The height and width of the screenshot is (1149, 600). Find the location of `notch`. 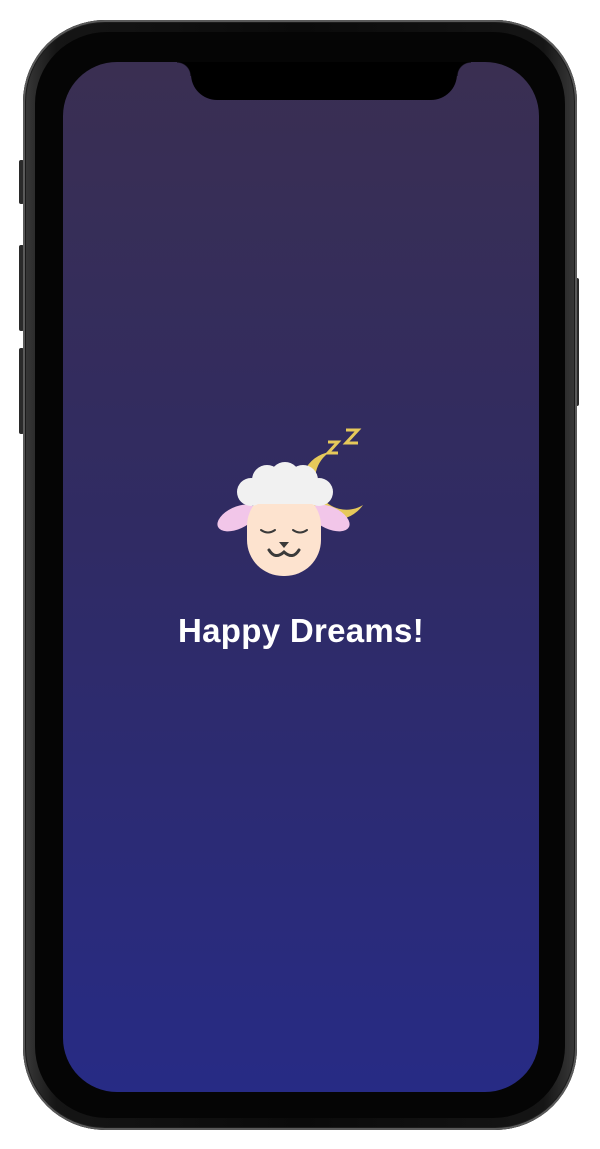

notch is located at coordinates (324, 81).